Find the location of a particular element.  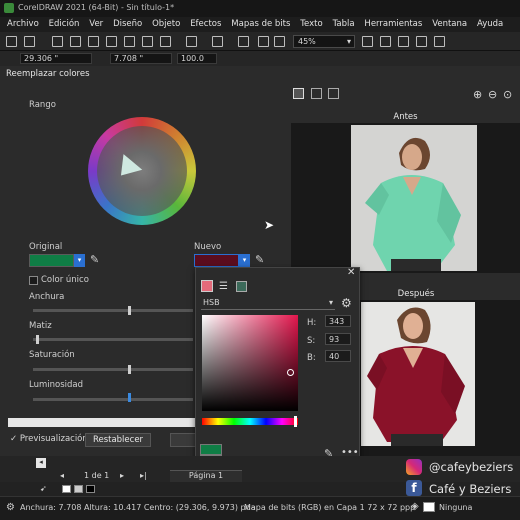

original-color-swatch is located at coordinates (51, 260).